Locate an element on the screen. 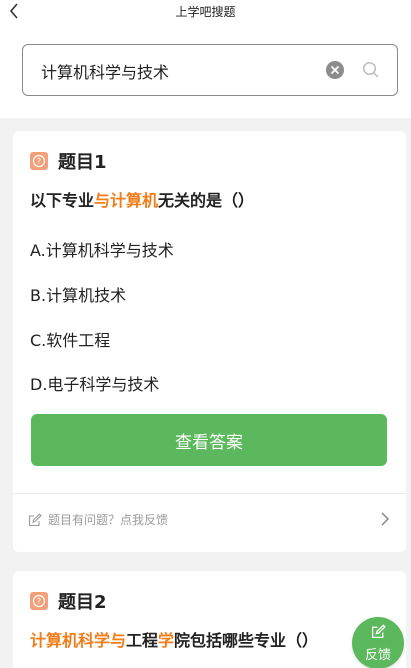 The height and width of the screenshot is (668, 411). feedback-button: 反馈 is located at coordinates (378, 642).